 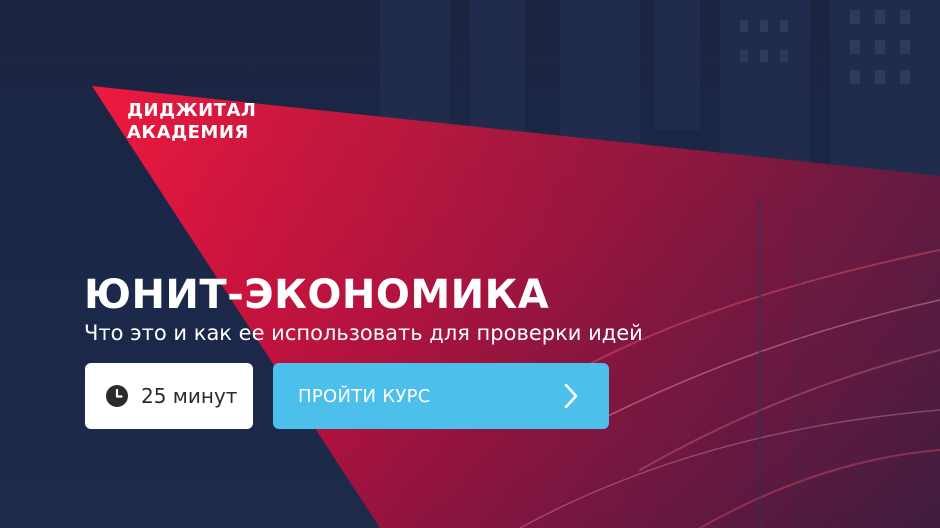 I want to click on duration-badge: 25 минут, so click(x=169, y=396).